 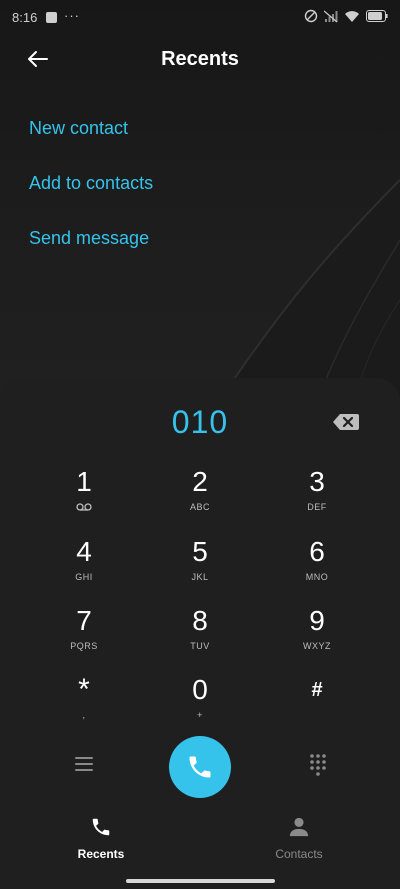 What do you see at coordinates (317, 568) in the screenshot?
I see `key-6: 6 MNO` at bounding box center [317, 568].